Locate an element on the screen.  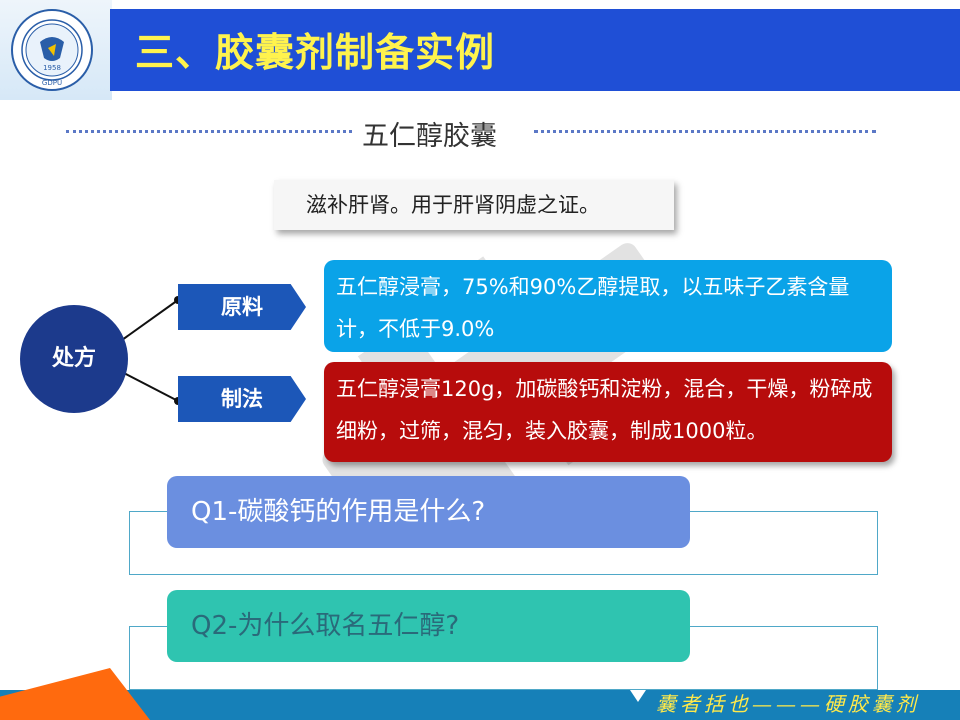
subtitle-divider-left is located at coordinates (209, 131).